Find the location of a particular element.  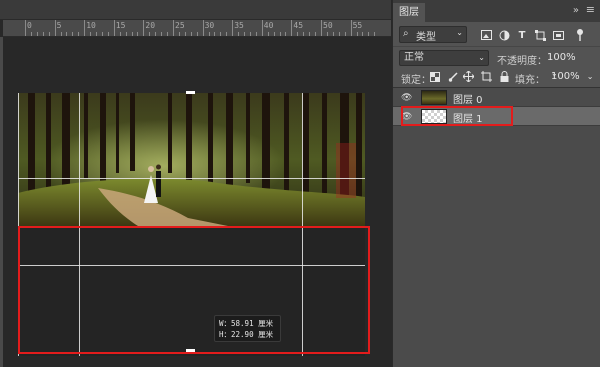

shape-filter-icon is located at coordinates (540, 35).